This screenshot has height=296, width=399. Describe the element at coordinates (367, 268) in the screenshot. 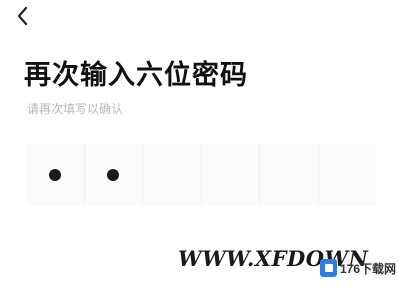

I see `watermark-logo-text: 176下载网` at that location.